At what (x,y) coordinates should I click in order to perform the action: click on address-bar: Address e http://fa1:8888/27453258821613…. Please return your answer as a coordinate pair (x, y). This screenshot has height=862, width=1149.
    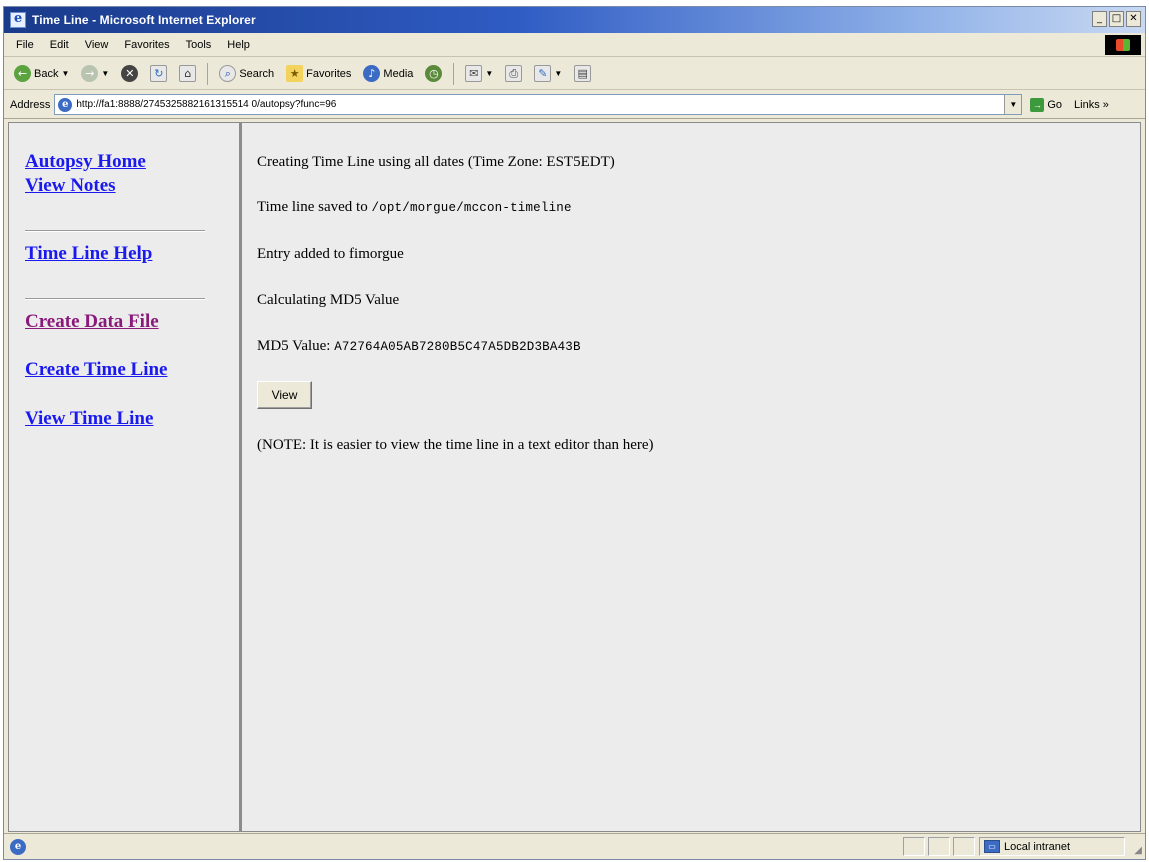
    Looking at the image, I should click on (574, 105).